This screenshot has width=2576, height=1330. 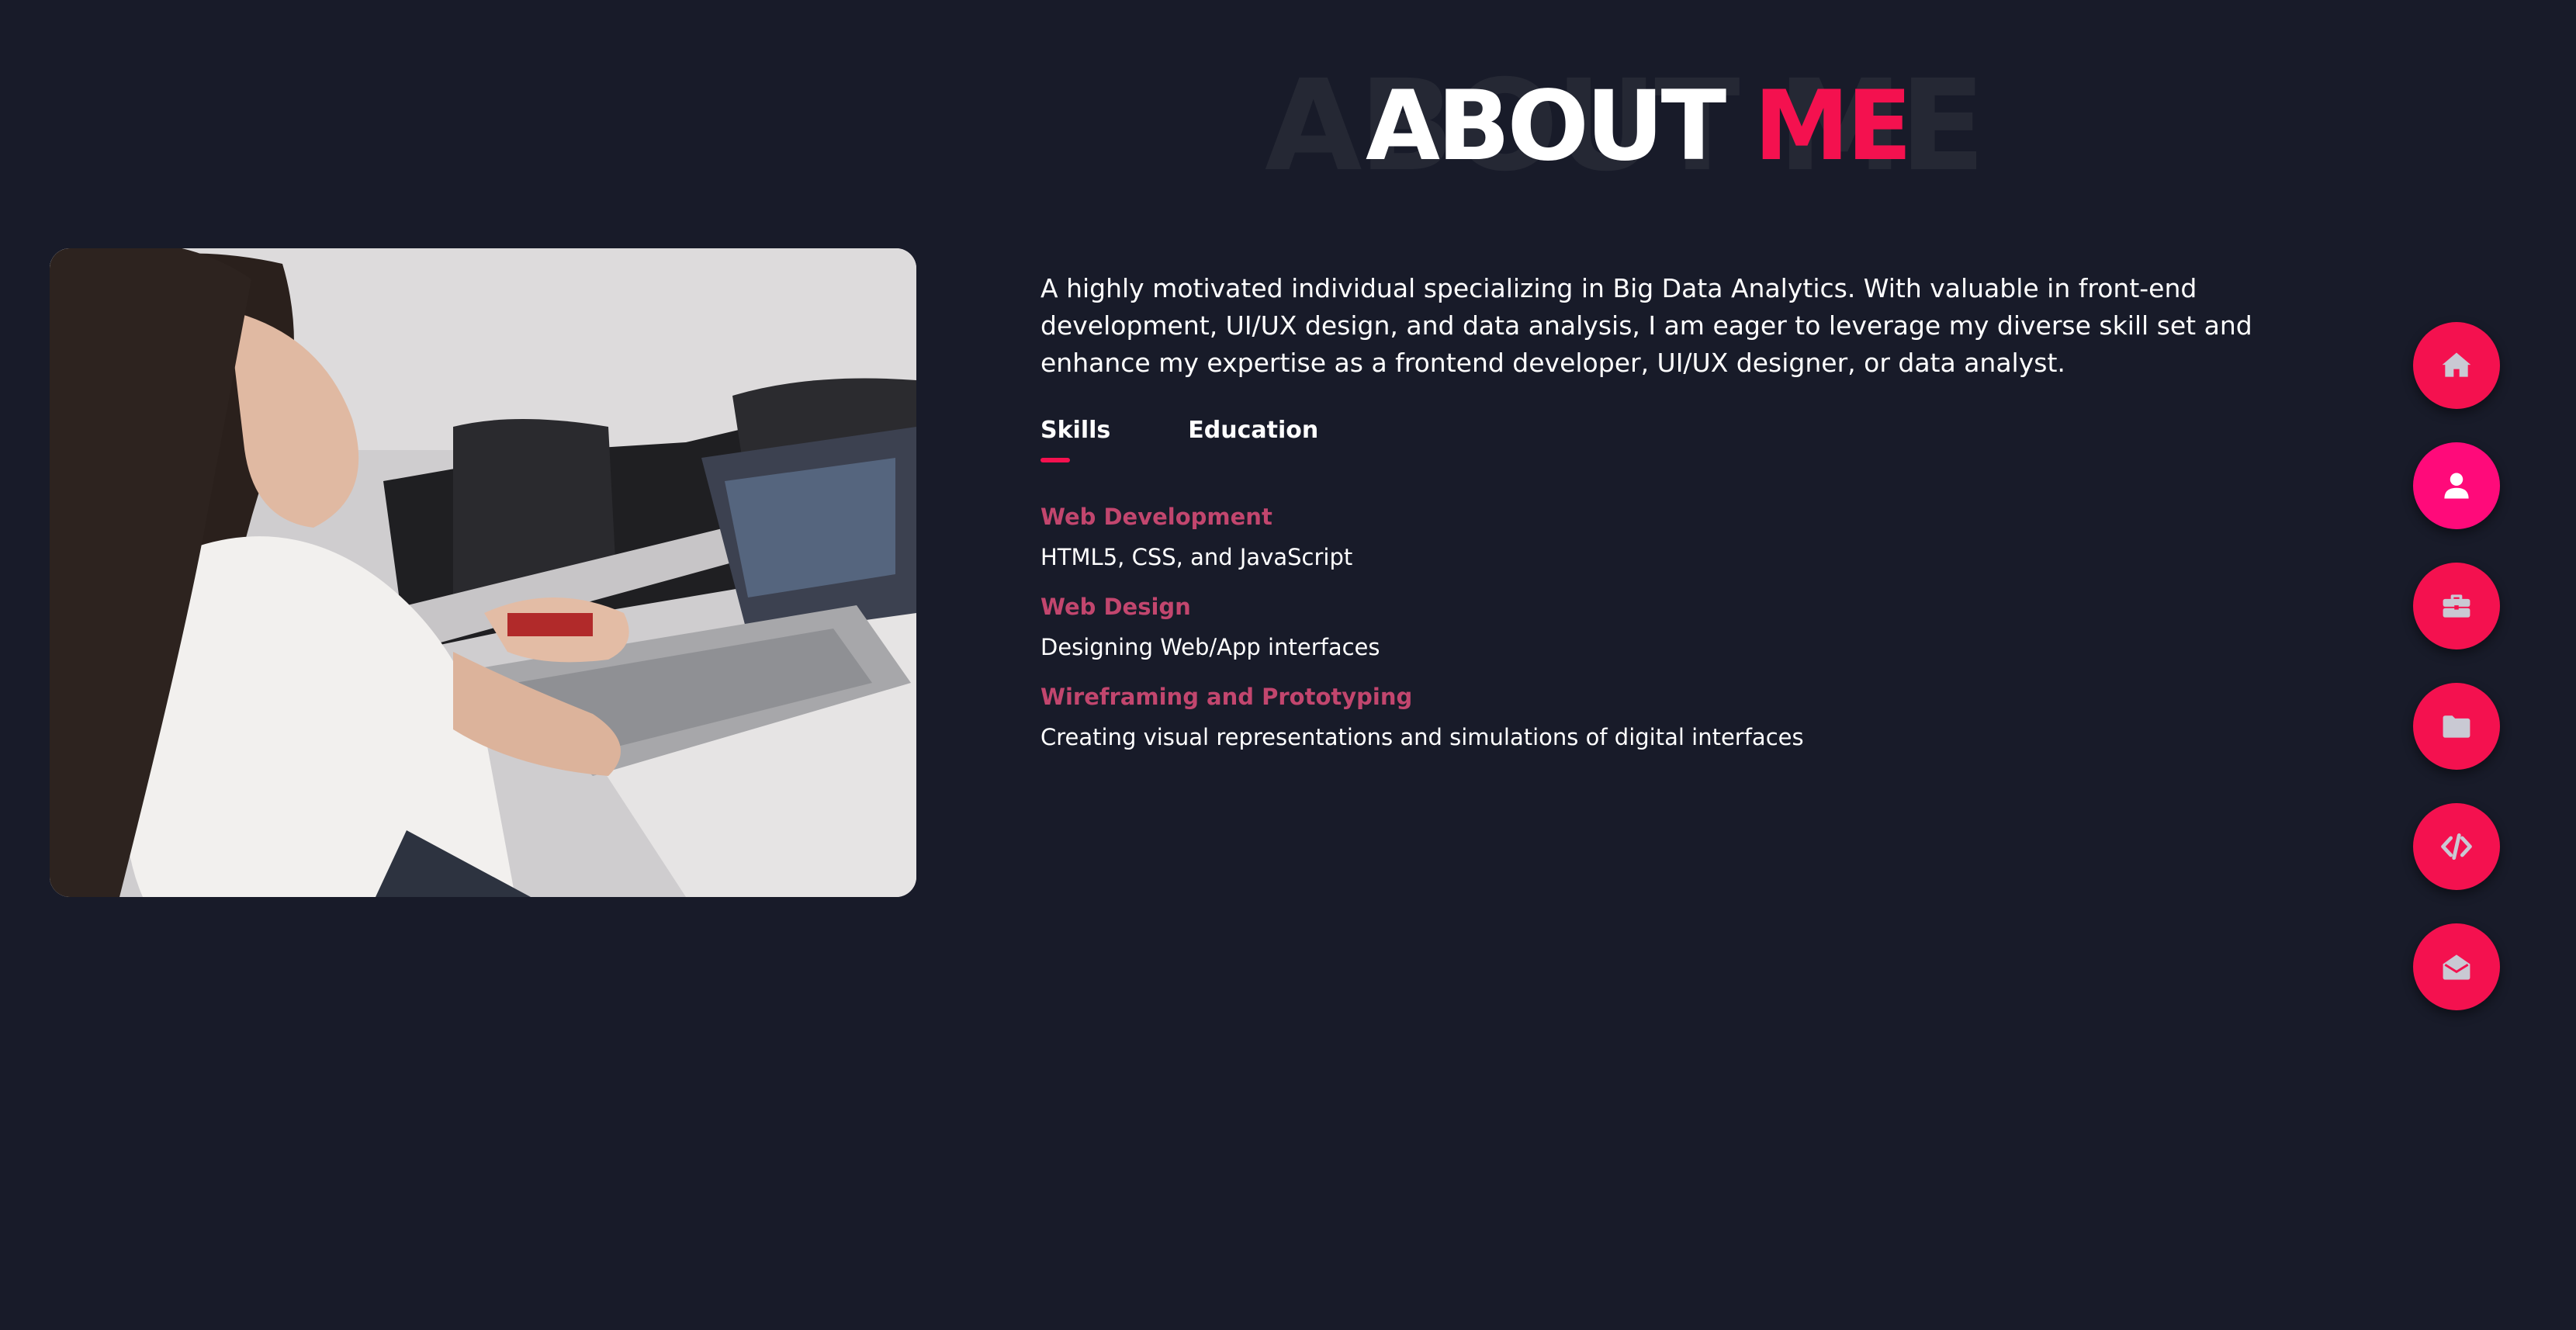 I want to click on envelope-open-icon, so click(x=2456, y=967).